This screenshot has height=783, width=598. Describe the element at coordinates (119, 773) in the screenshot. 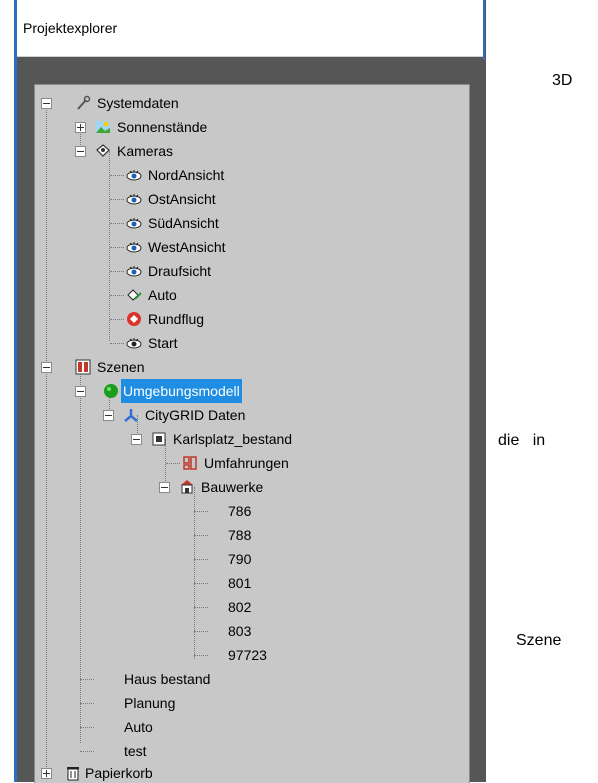

I see `tree-node-label: Papierkorb` at that location.